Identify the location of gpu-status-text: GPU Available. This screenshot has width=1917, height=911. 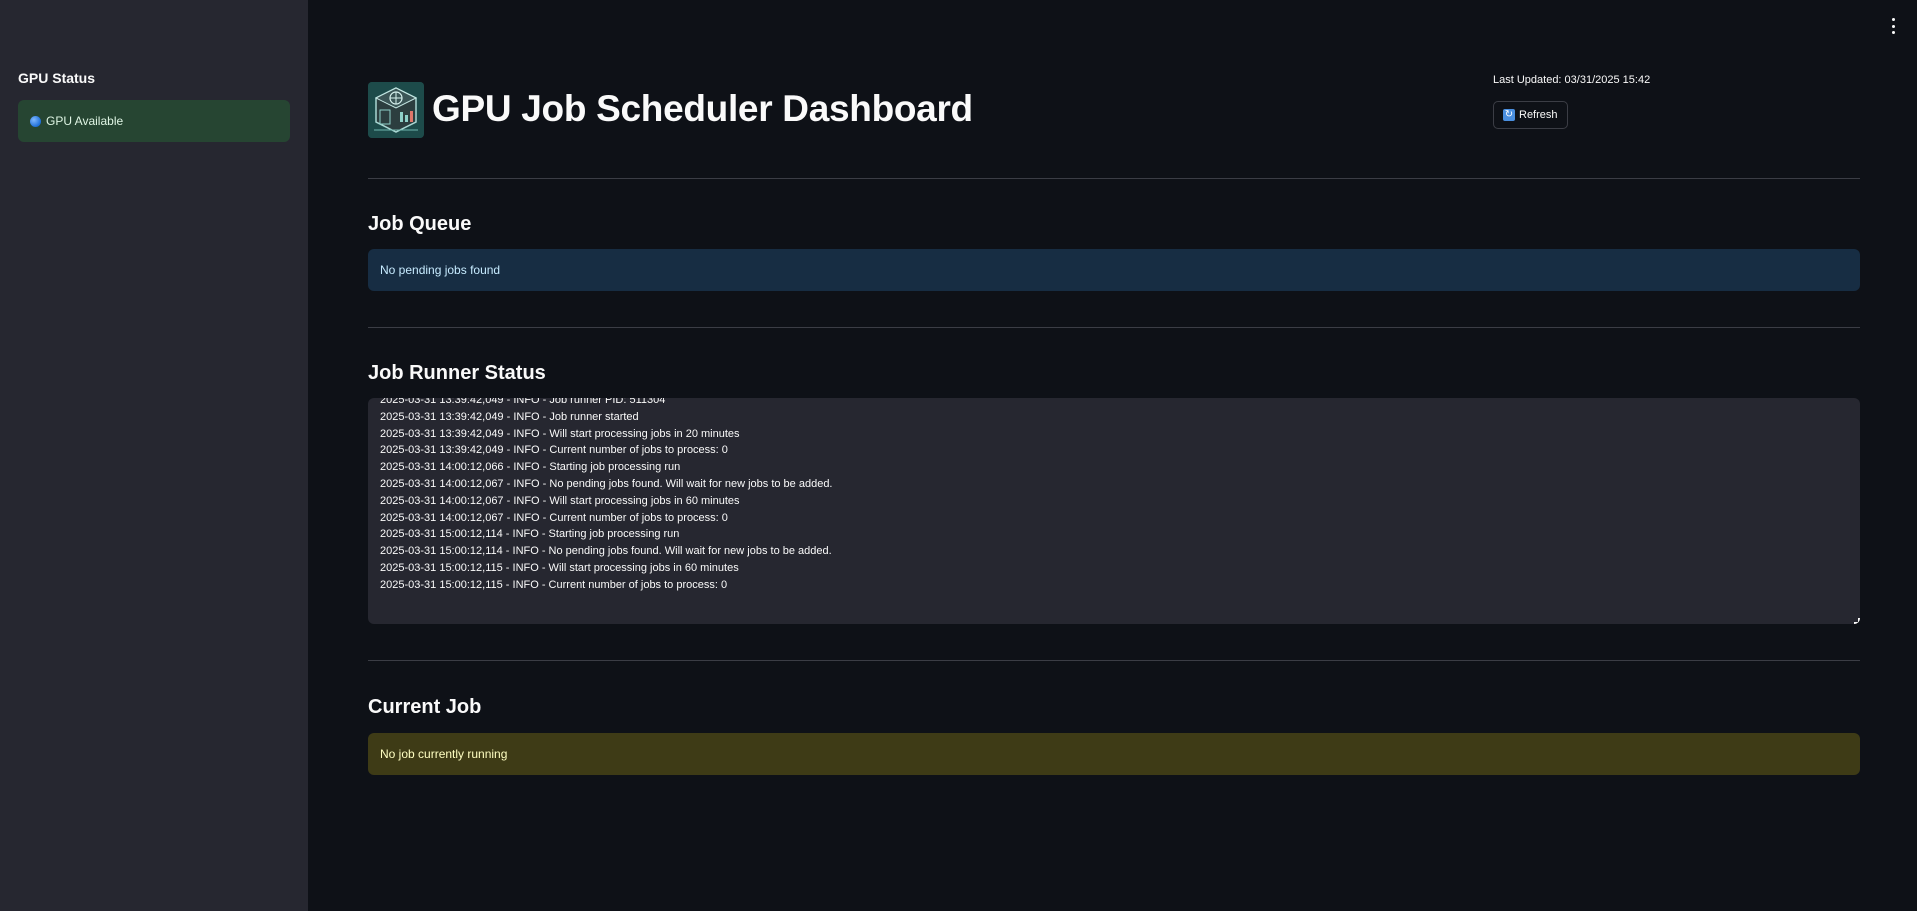
(85, 121).